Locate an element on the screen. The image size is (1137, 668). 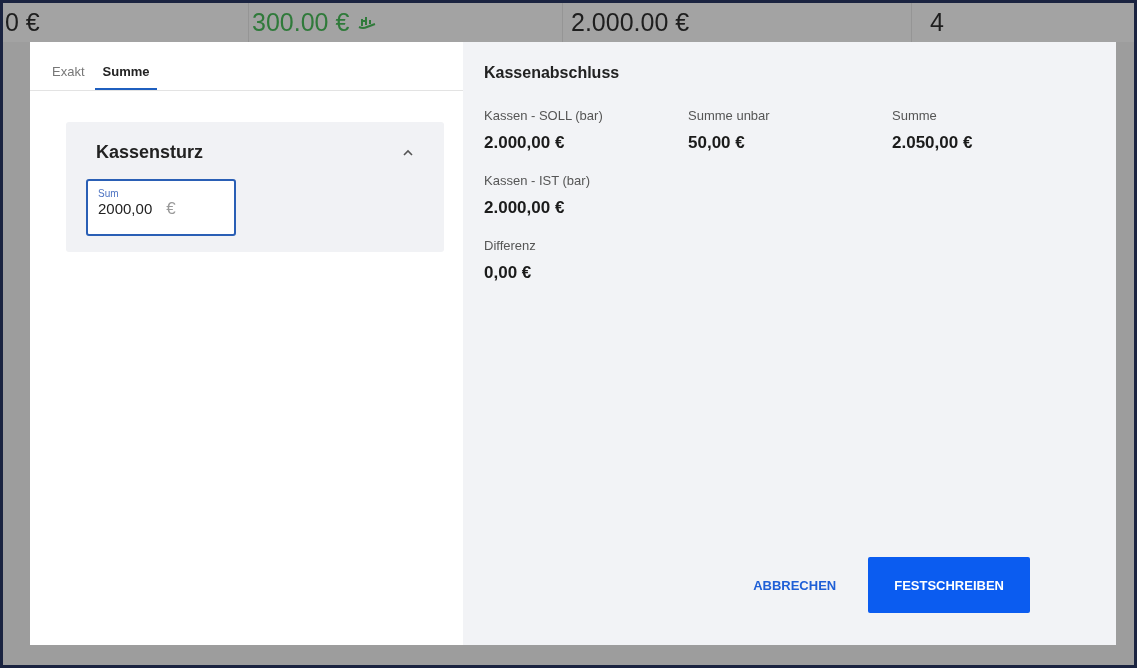
tab: Exakt is located at coordinates (68, 66).